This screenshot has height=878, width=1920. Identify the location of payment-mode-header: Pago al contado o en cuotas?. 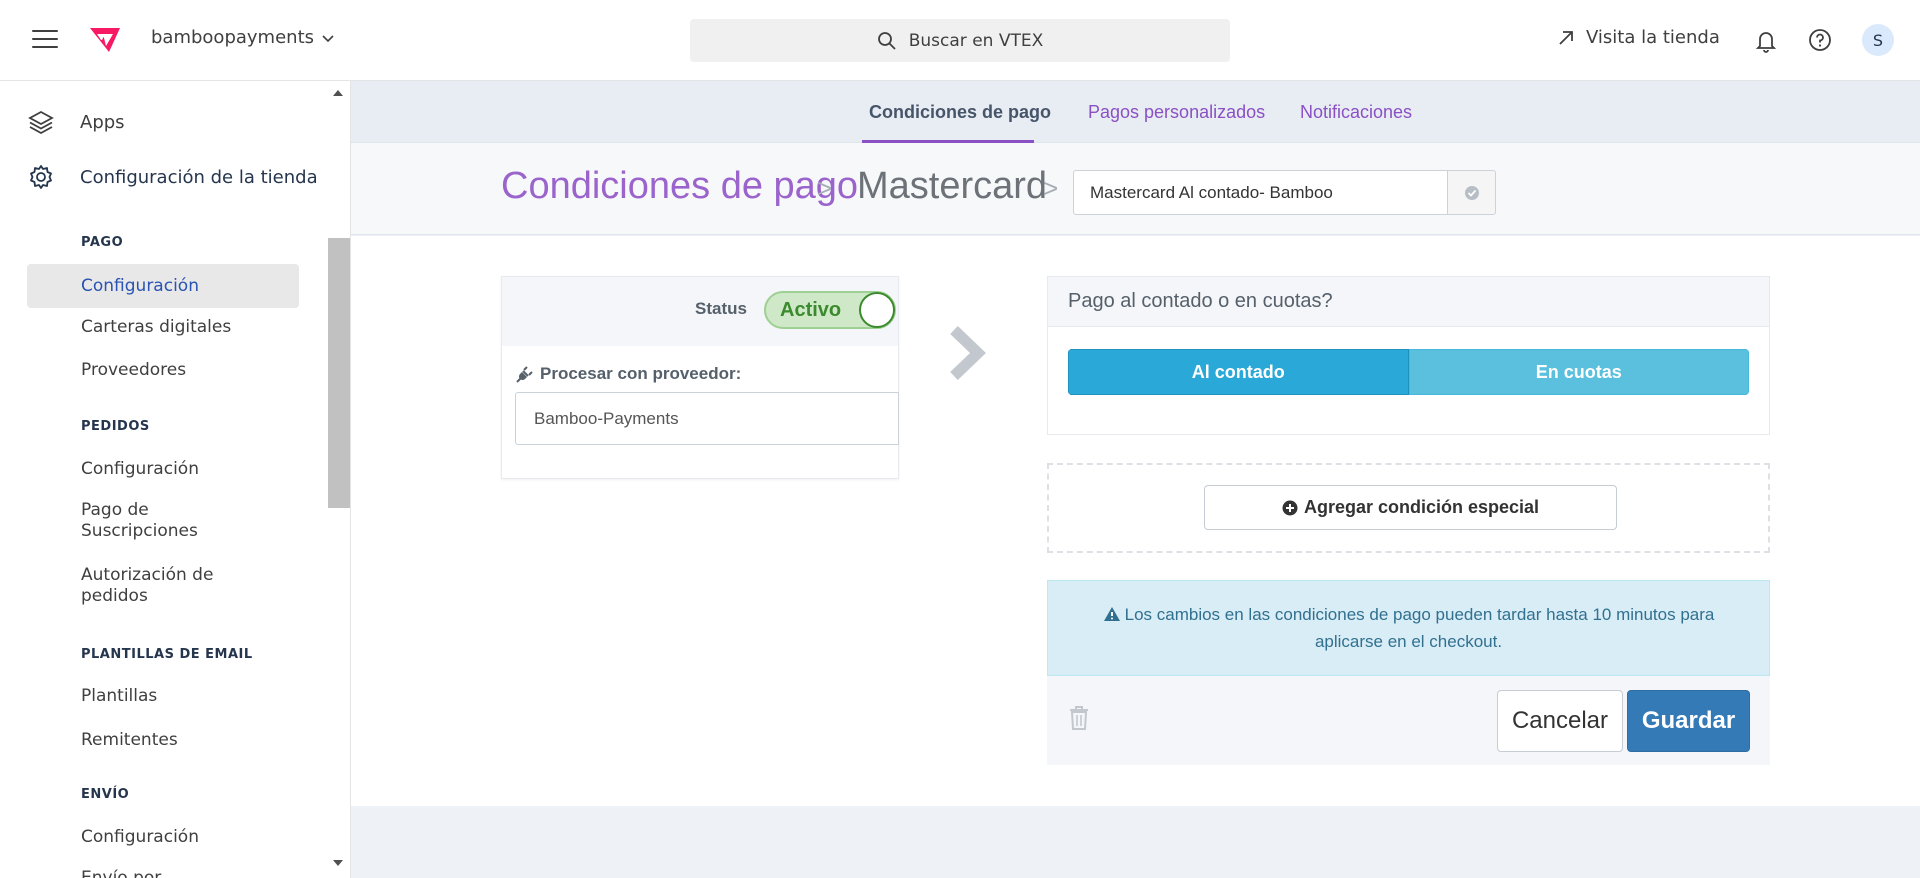
(1408, 302).